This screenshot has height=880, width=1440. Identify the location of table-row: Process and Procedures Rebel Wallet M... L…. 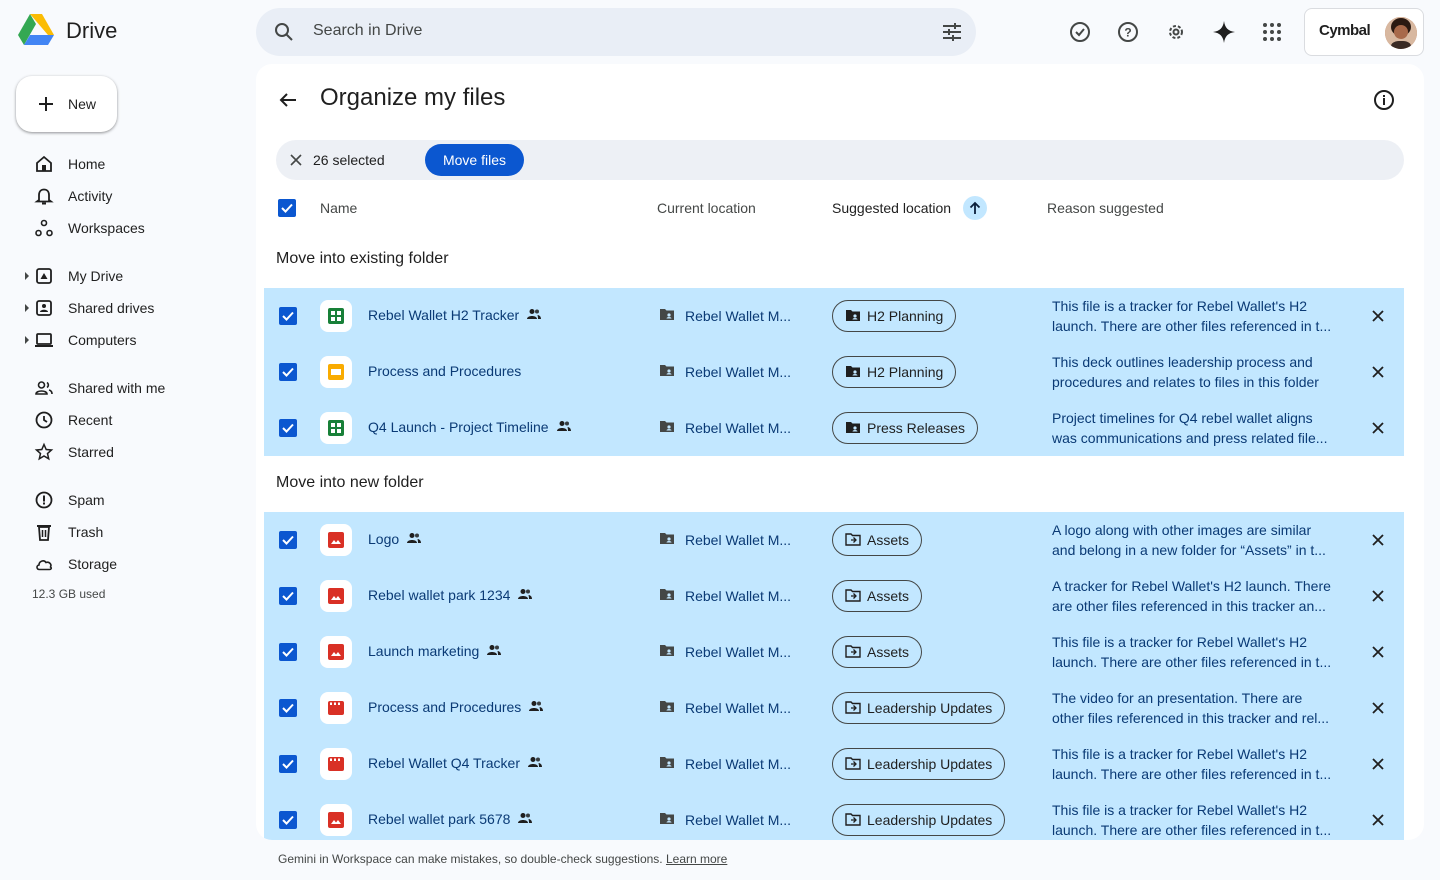
(834, 708).